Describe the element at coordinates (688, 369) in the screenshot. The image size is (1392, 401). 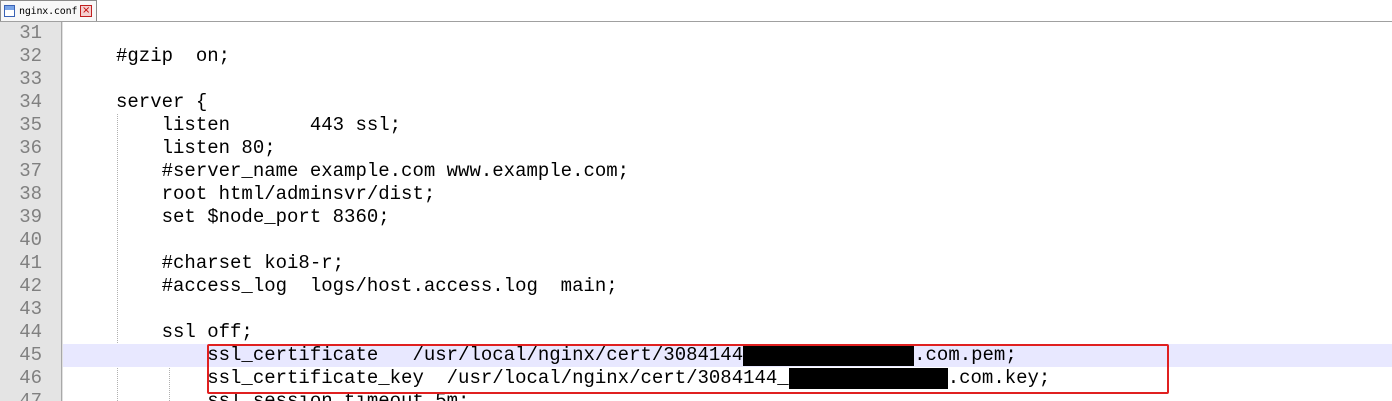
I see `annotation-highlight-box` at that location.